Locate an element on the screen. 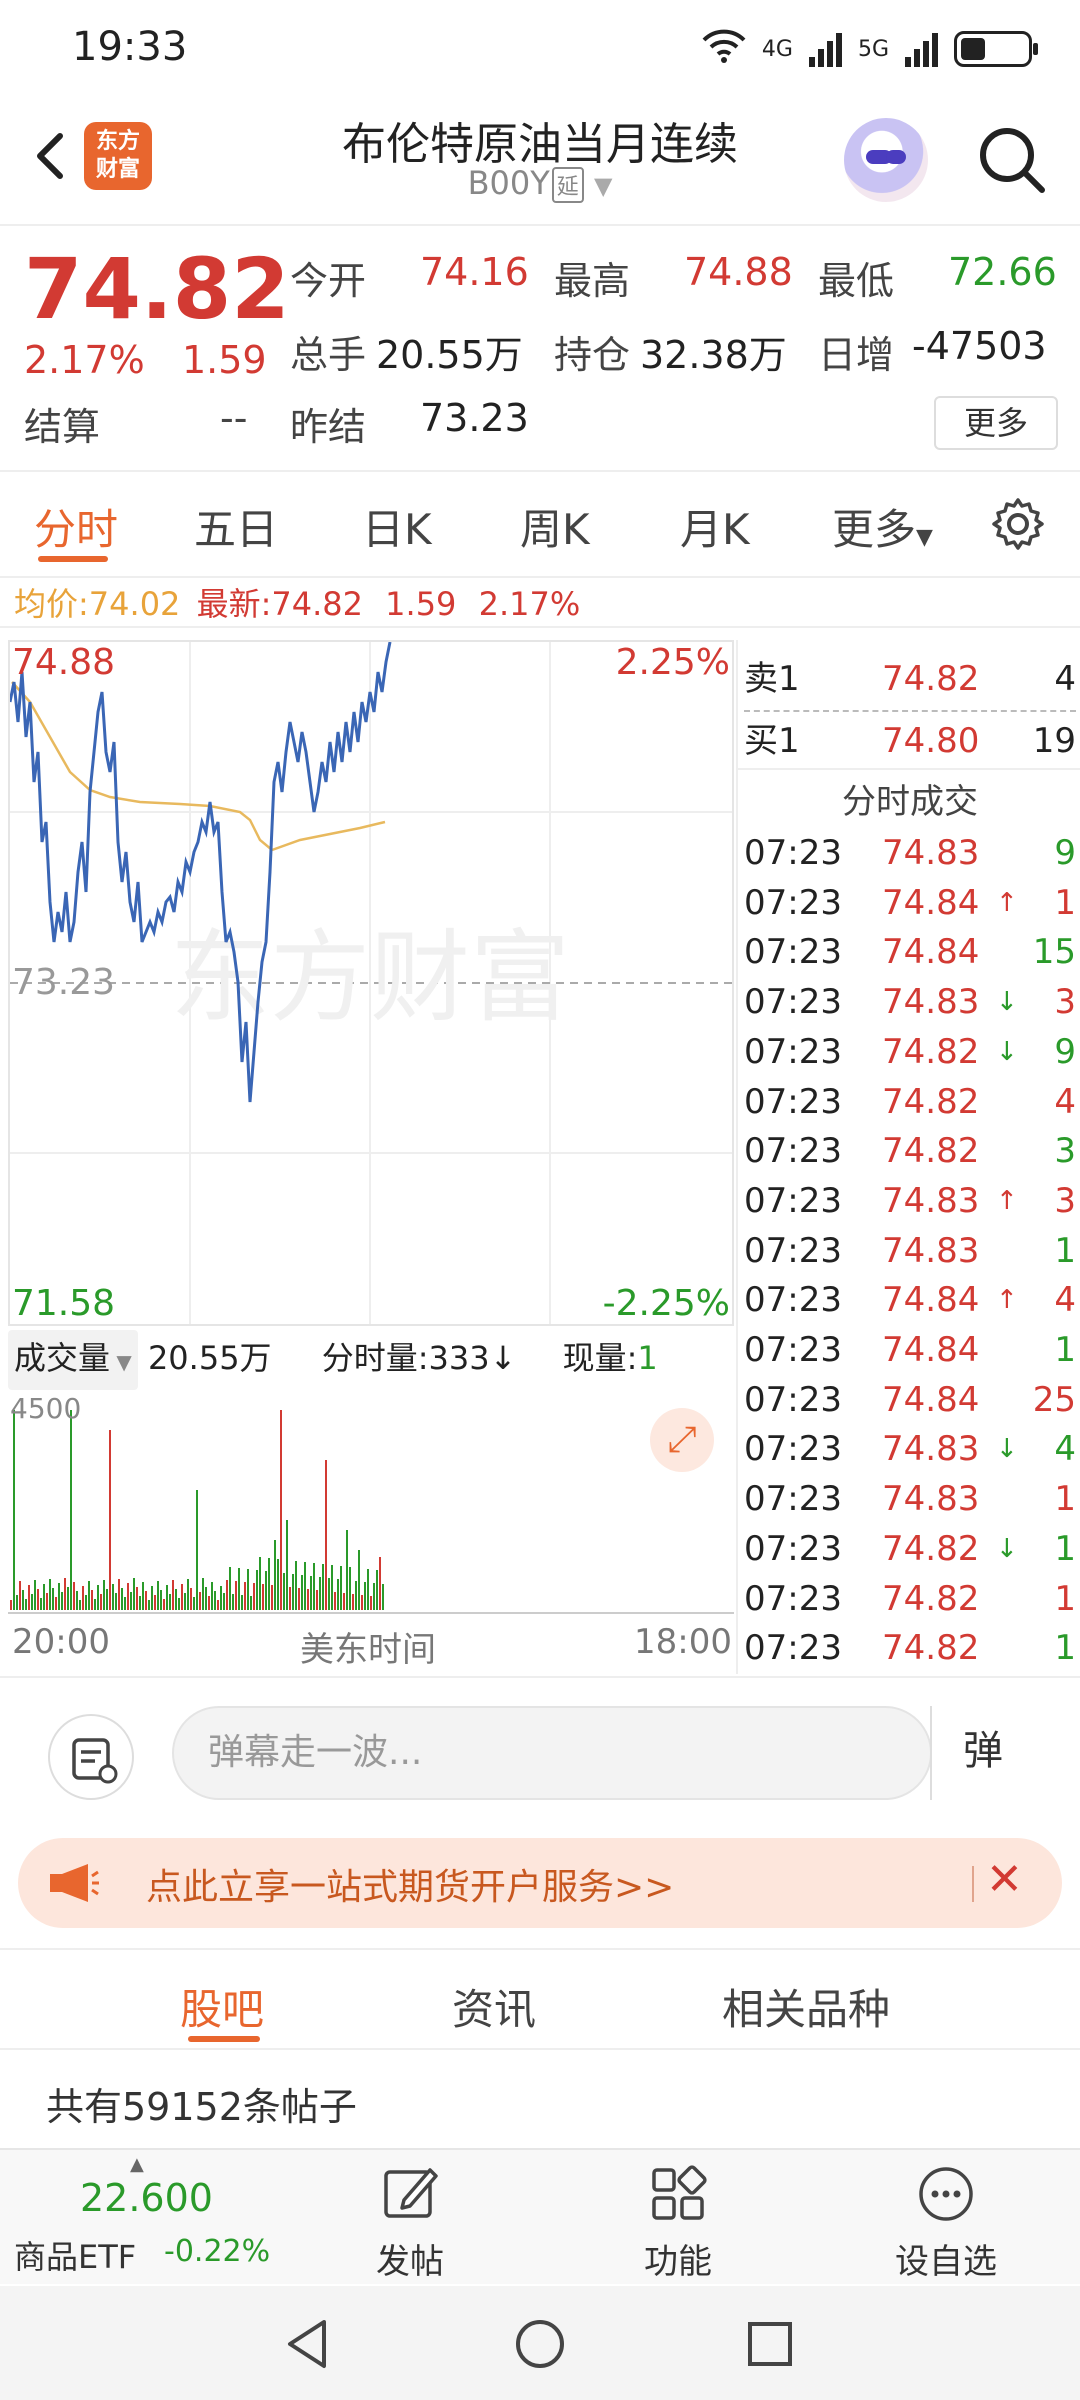  tab-five-day: 五日 is located at coordinates (236, 526).